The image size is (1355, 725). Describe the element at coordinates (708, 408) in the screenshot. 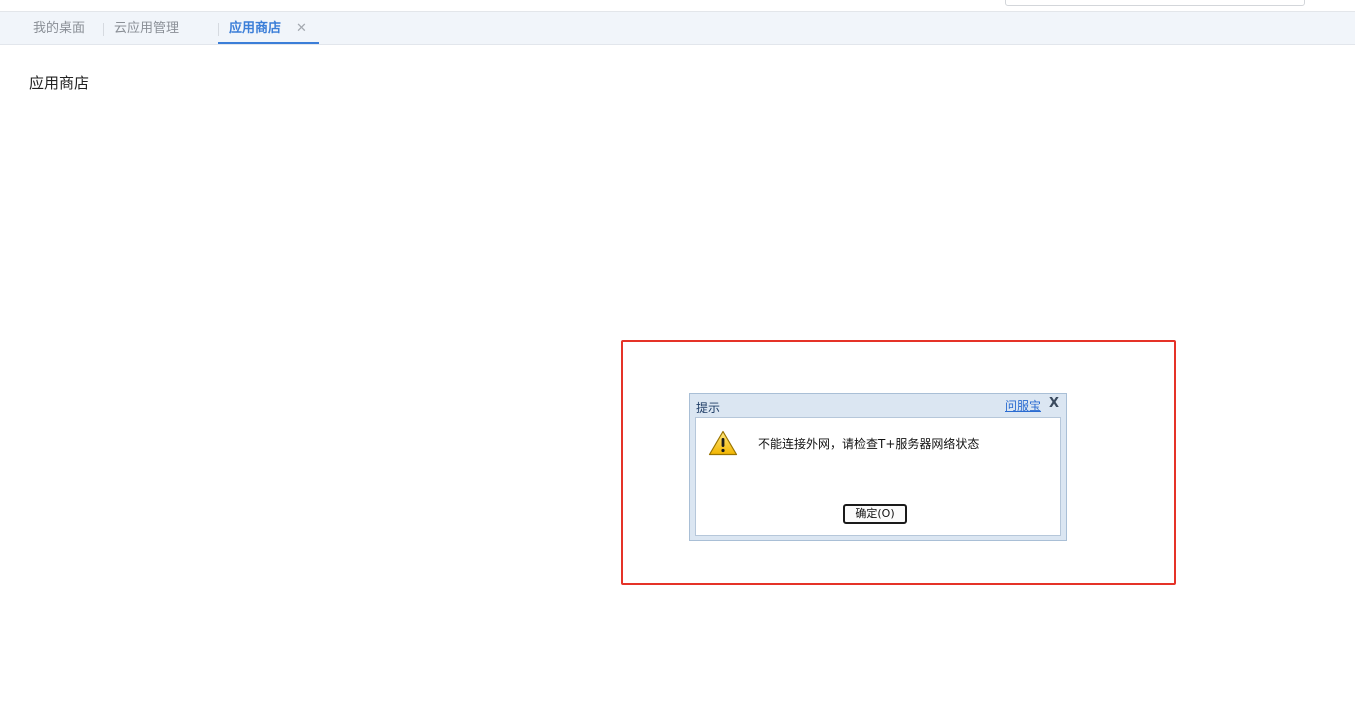

I see `dialog-title: 提示` at that location.